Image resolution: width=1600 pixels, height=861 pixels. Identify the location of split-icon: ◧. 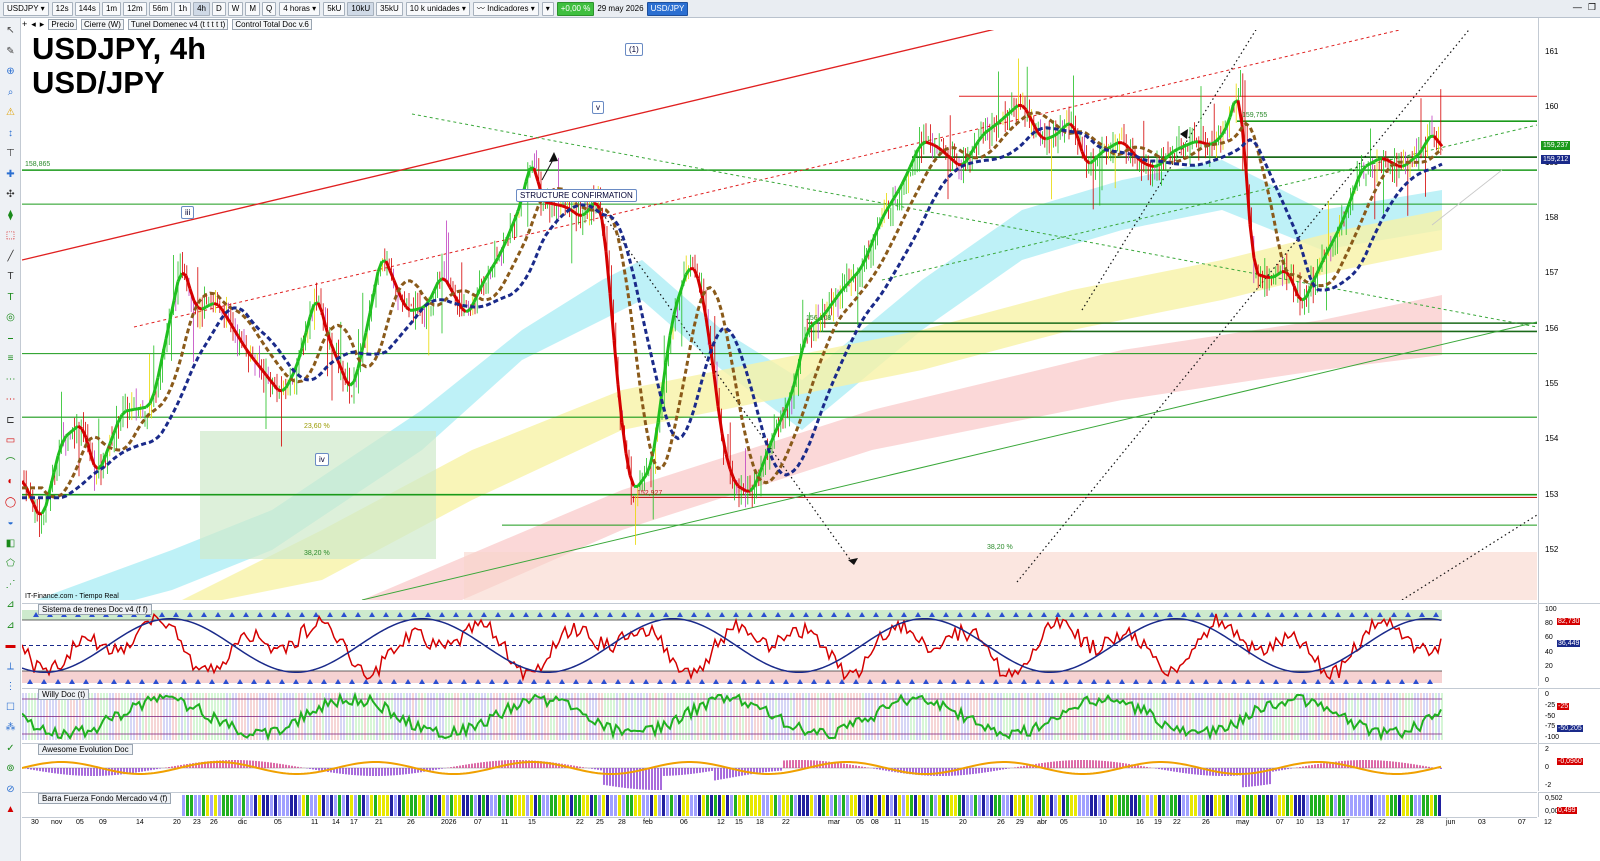
(10, 543).